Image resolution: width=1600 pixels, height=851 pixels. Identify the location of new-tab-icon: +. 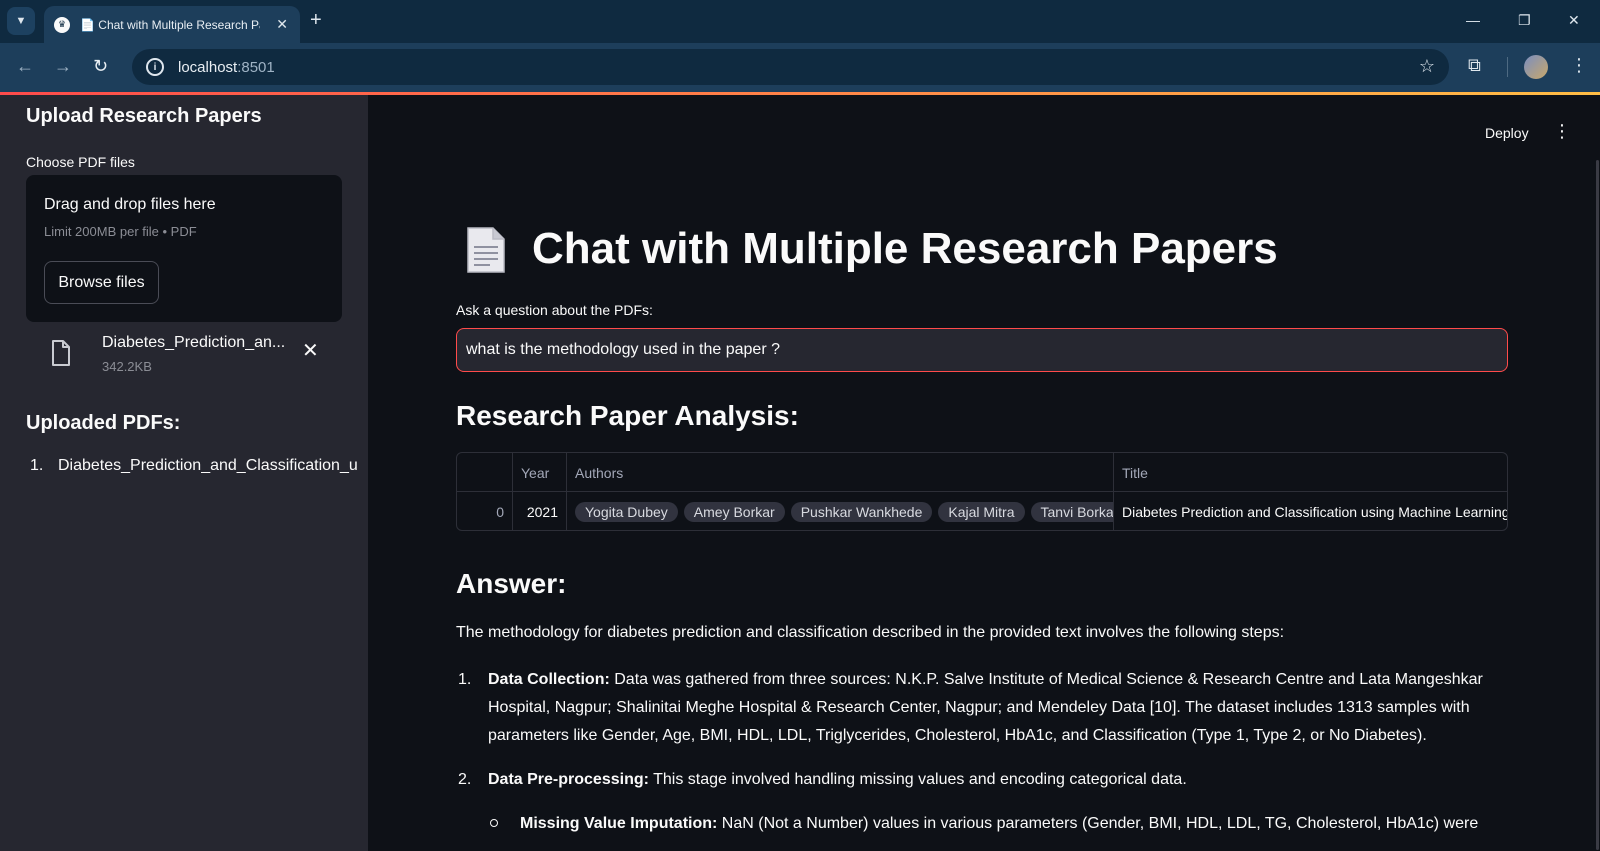
(316, 20).